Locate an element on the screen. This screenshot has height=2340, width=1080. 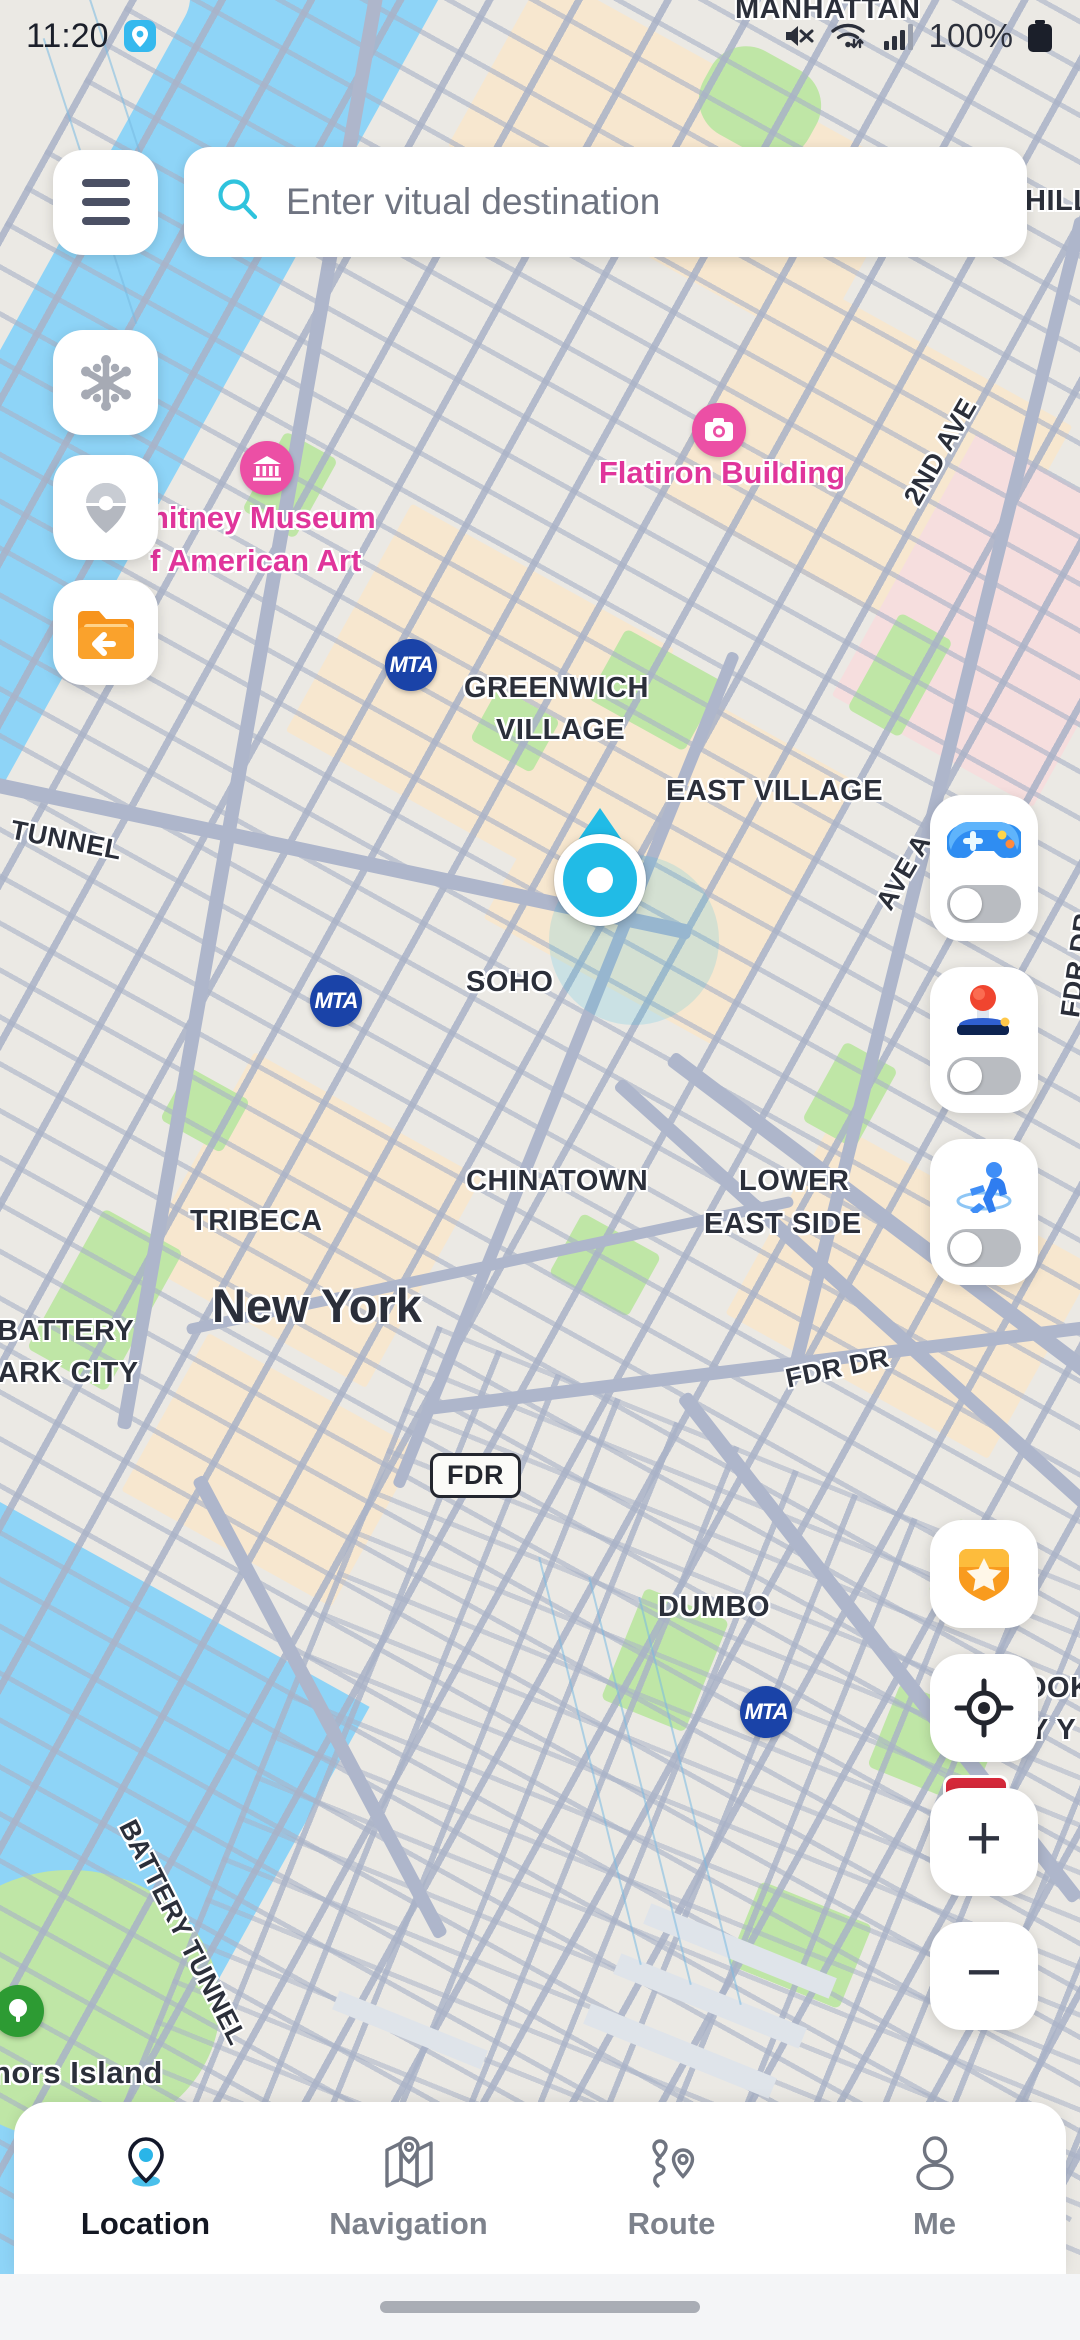
map-label-east-village: EAST VILLAGE is located at coordinates (775, 791).